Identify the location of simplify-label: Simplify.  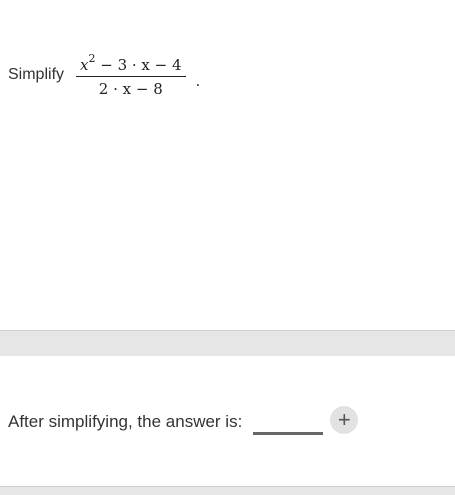
(36, 74).